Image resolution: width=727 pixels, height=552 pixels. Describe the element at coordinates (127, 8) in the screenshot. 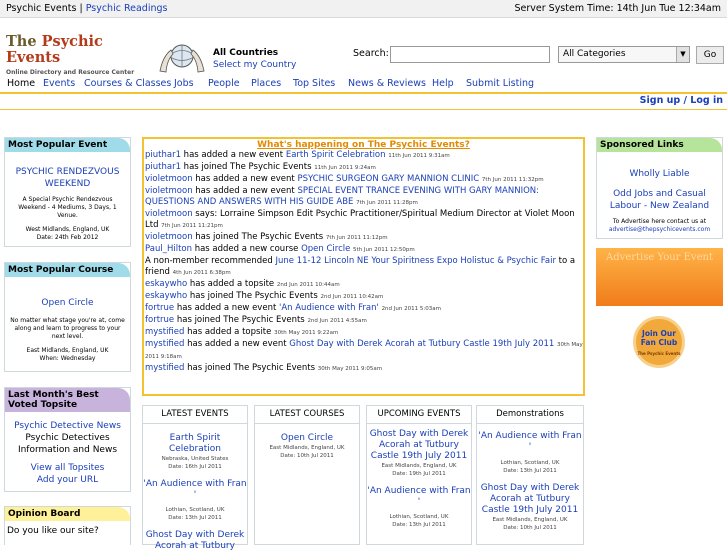

I see `psychic-readings-link: Psychic Readings` at that location.